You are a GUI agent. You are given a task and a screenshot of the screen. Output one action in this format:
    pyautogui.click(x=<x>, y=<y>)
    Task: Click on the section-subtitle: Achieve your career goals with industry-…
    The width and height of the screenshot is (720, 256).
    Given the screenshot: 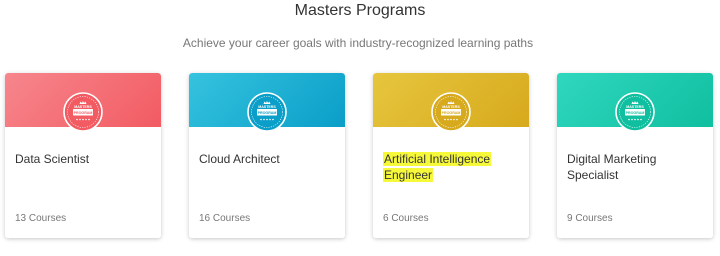 What is the action you would take?
    pyautogui.click(x=358, y=43)
    